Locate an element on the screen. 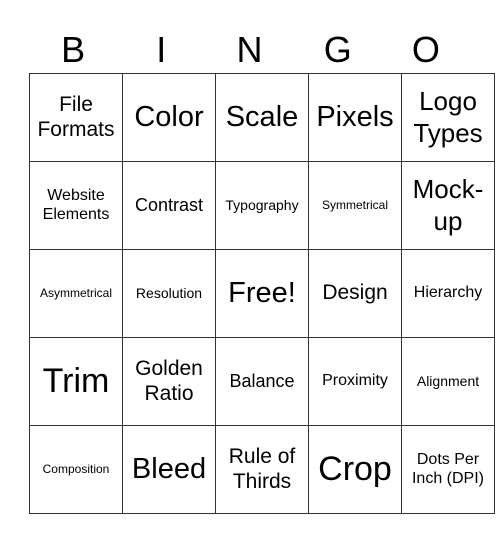 The image size is (500, 544). header-letter-n: N is located at coordinates (249, 49).